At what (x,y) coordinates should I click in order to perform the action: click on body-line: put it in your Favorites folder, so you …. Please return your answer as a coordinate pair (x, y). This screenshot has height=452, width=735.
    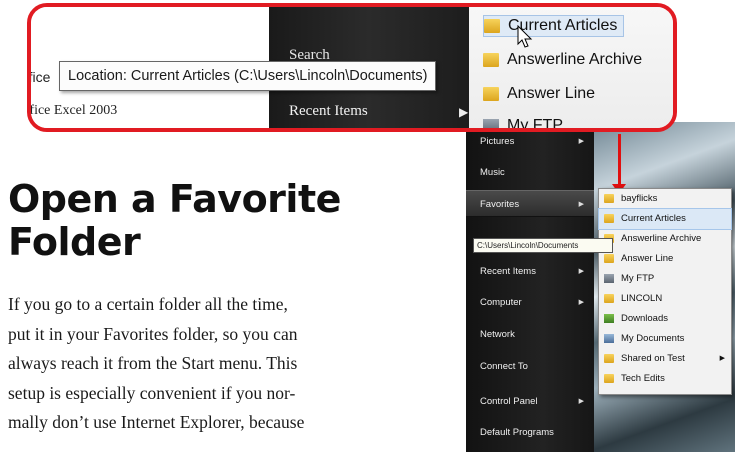
    Looking at the image, I should click on (153, 333).